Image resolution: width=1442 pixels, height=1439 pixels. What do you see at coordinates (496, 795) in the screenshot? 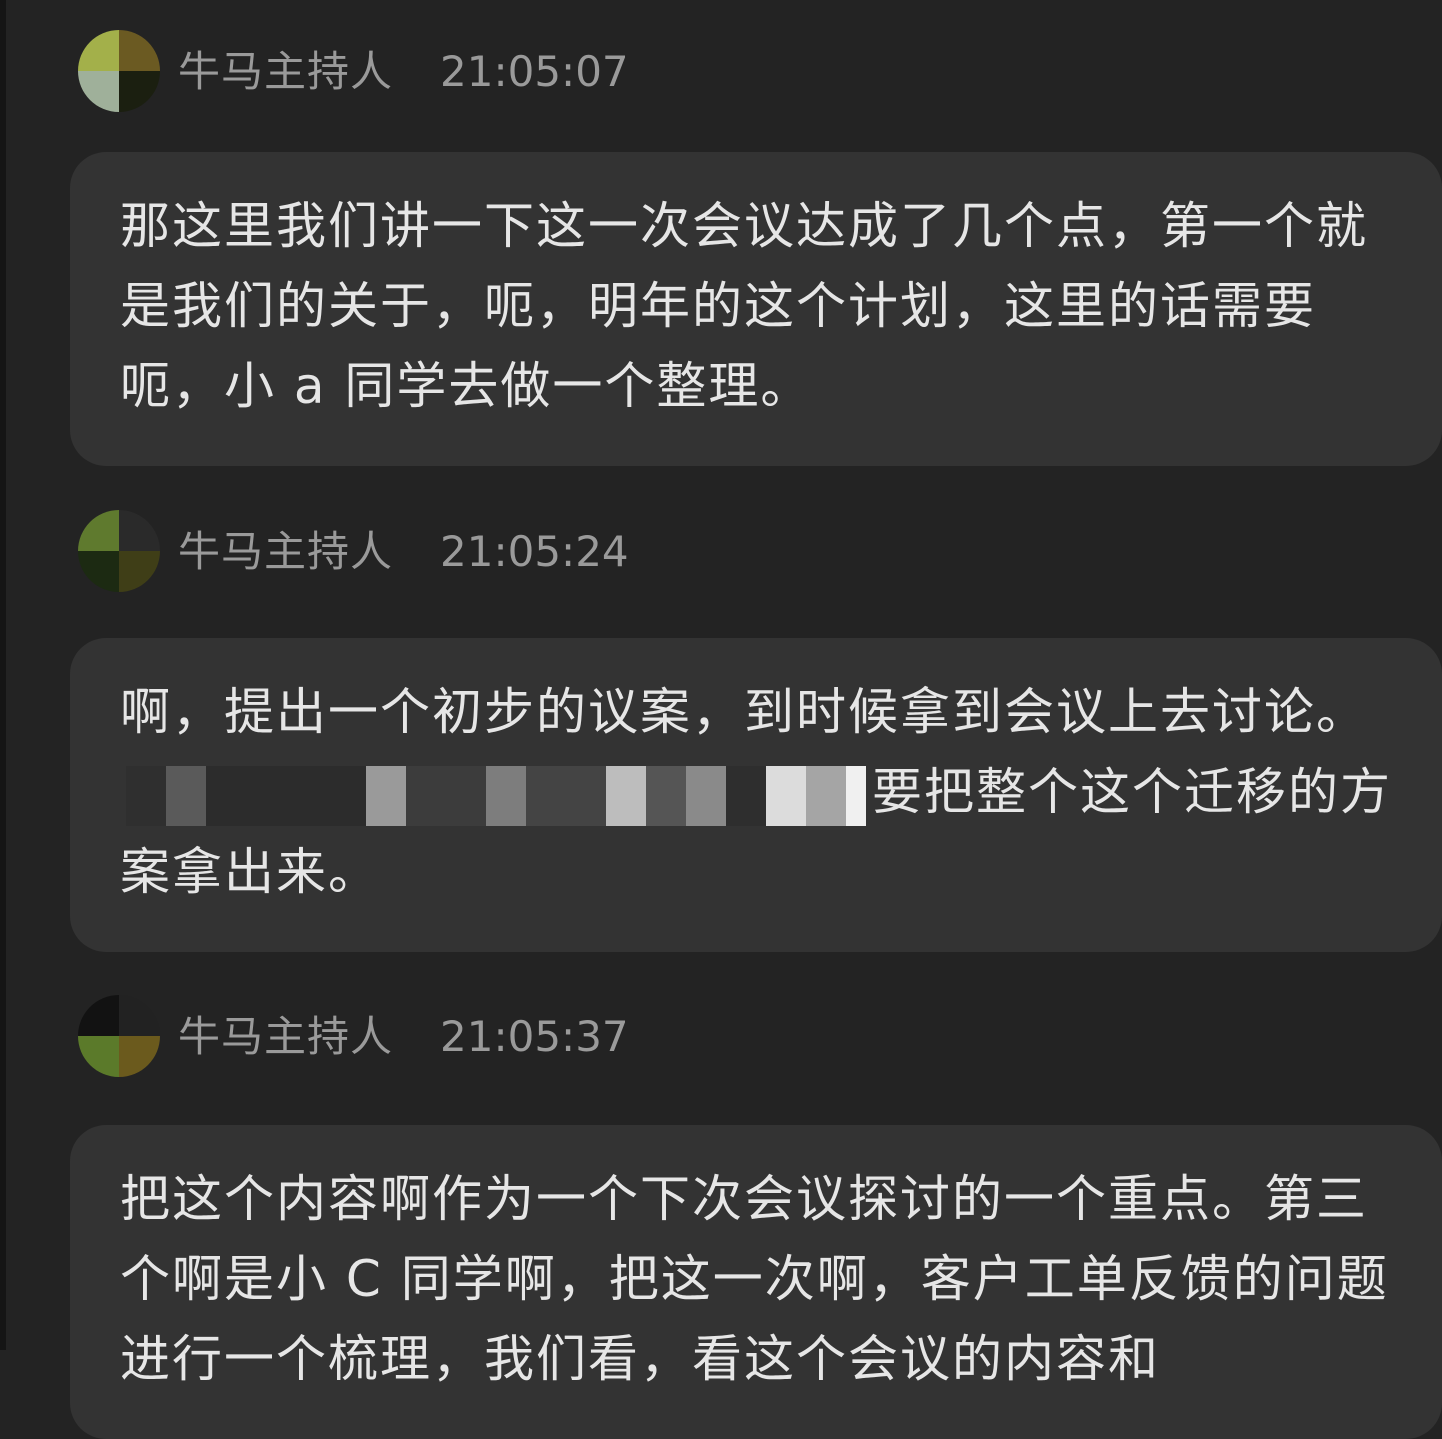
I see `redacted-mosaic` at bounding box center [496, 795].